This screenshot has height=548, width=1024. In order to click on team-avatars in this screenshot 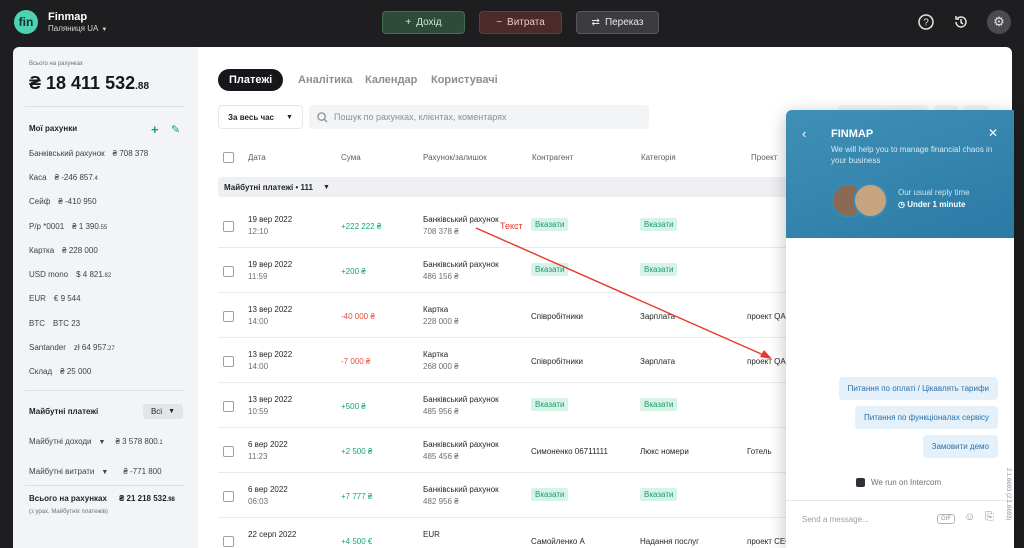, I will do `click(861, 200)`.